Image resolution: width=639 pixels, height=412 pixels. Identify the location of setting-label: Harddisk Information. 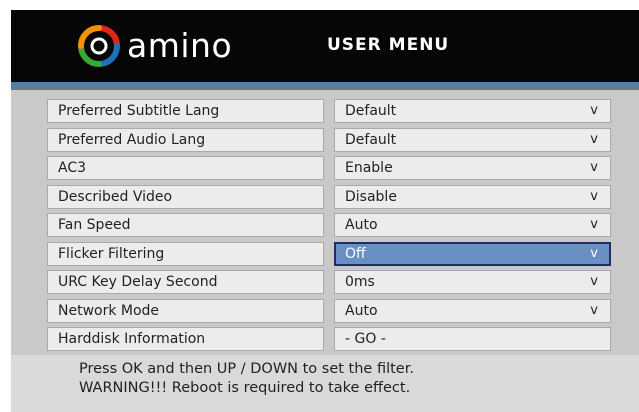
(185, 339).